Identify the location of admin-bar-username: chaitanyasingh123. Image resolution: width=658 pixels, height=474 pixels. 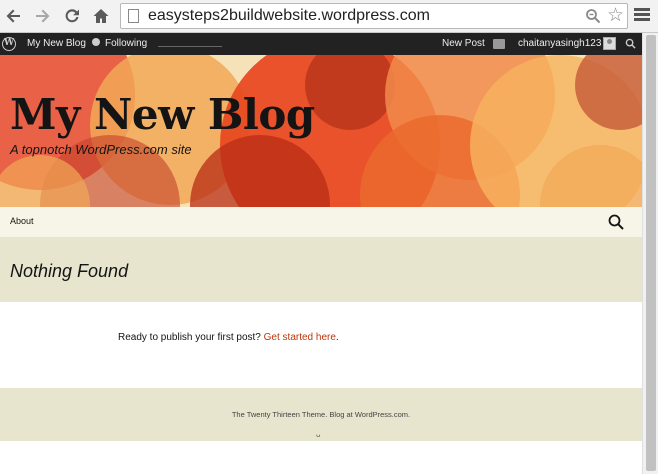
(559, 44).